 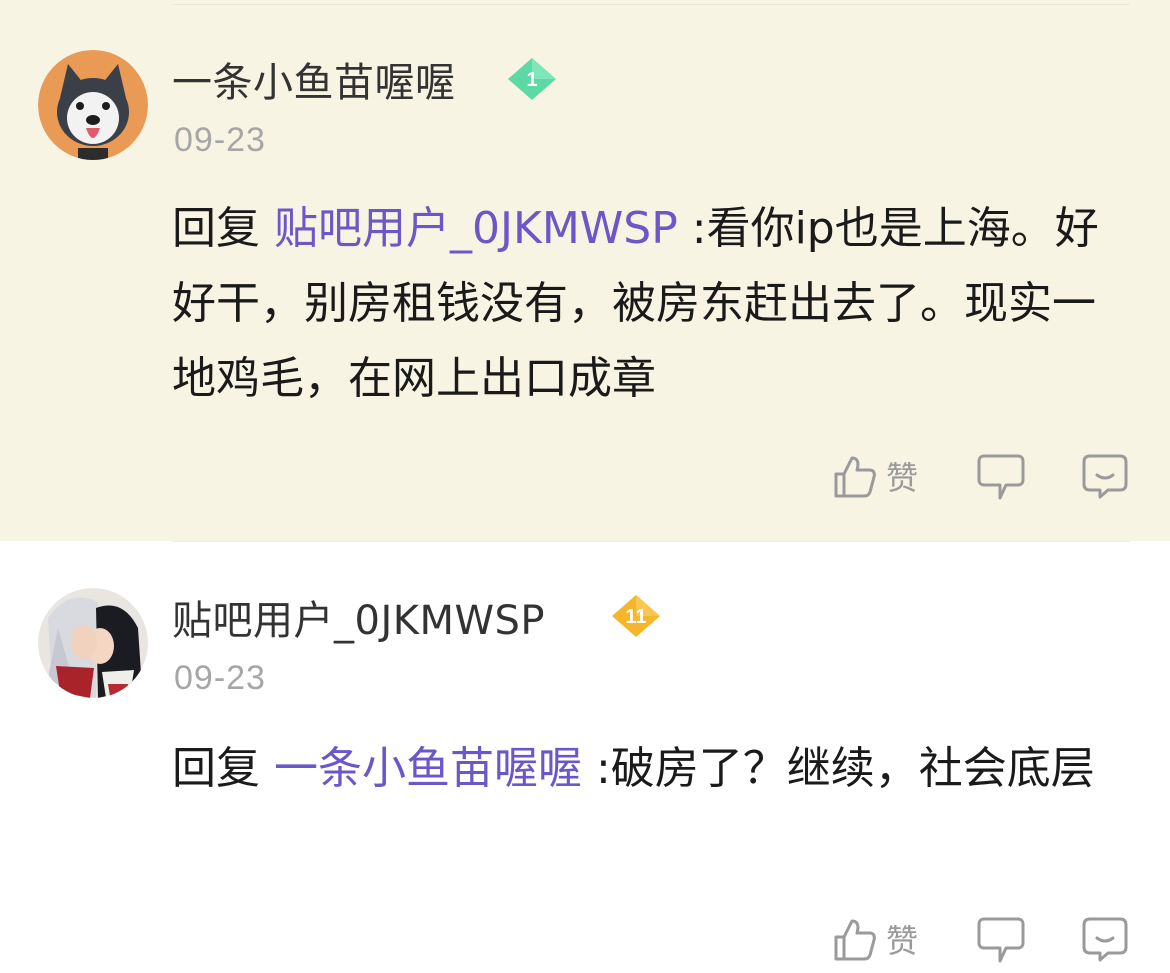 I want to click on level-badge: 1, so click(x=532, y=79).